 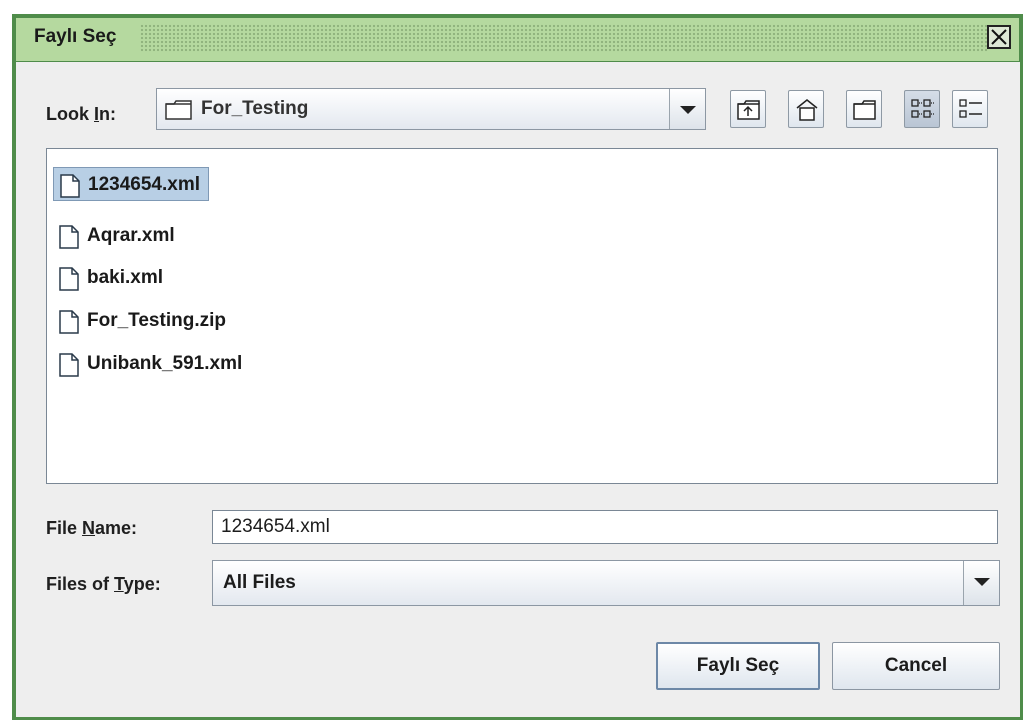 I want to click on approve-button: Faylı Seç, so click(x=738, y=666).